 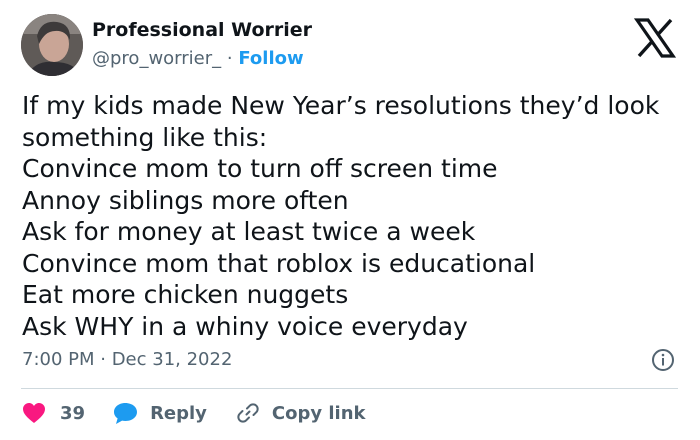 I want to click on reply-button: Reply, so click(x=160, y=413).